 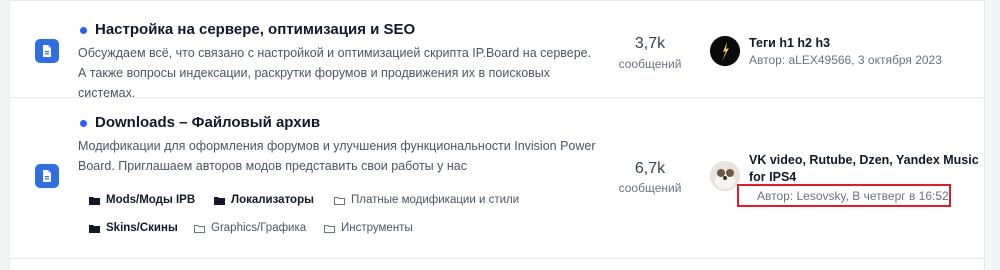 I want to click on posts-count: 3,7k, so click(x=650, y=43).